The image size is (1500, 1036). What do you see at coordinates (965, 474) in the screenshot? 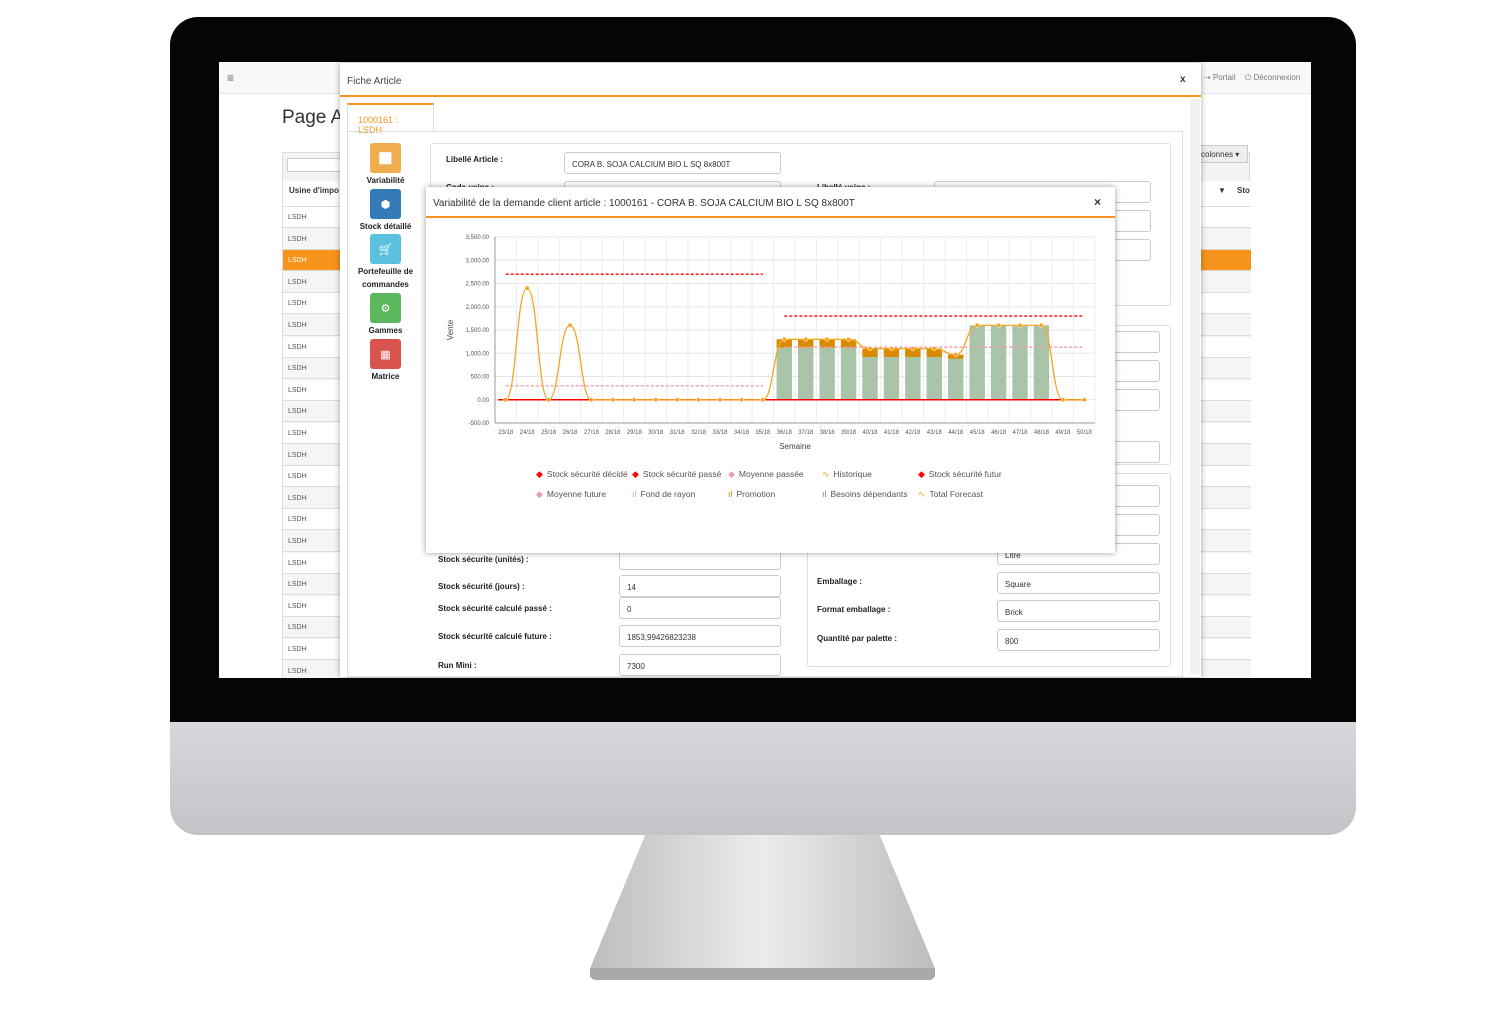
I see `legend-label: Stock sécurité futur` at bounding box center [965, 474].